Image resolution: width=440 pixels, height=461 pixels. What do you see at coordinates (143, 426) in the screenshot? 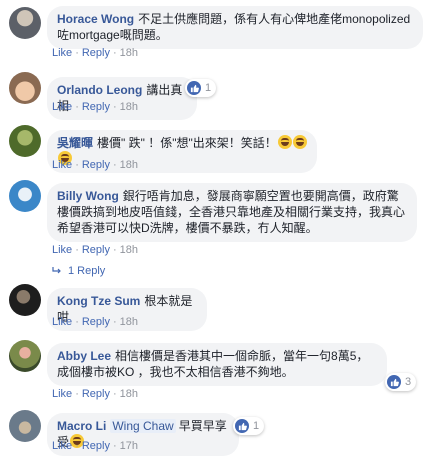
I see `tagged-user-link: Wing Chaw` at bounding box center [143, 426].